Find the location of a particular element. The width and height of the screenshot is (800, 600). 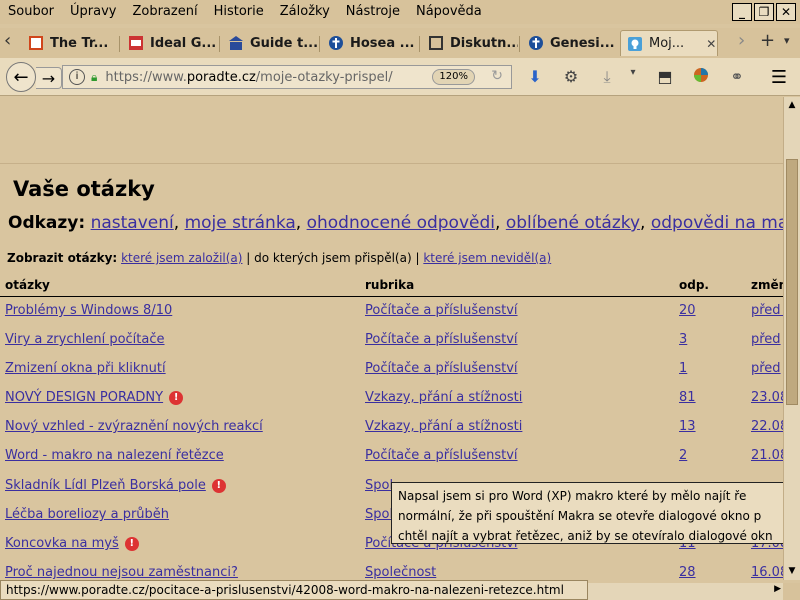

reload-icon: ↻ is located at coordinates (497, 76).